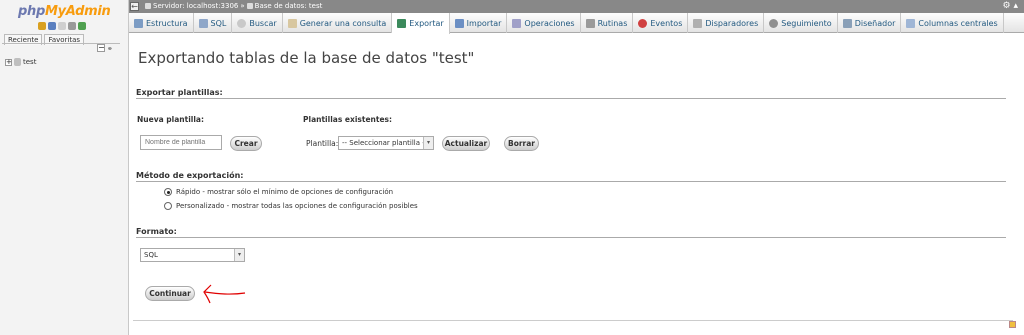  Describe the element at coordinates (246, 143) in the screenshot. I see `create-button: Crear` at that location.